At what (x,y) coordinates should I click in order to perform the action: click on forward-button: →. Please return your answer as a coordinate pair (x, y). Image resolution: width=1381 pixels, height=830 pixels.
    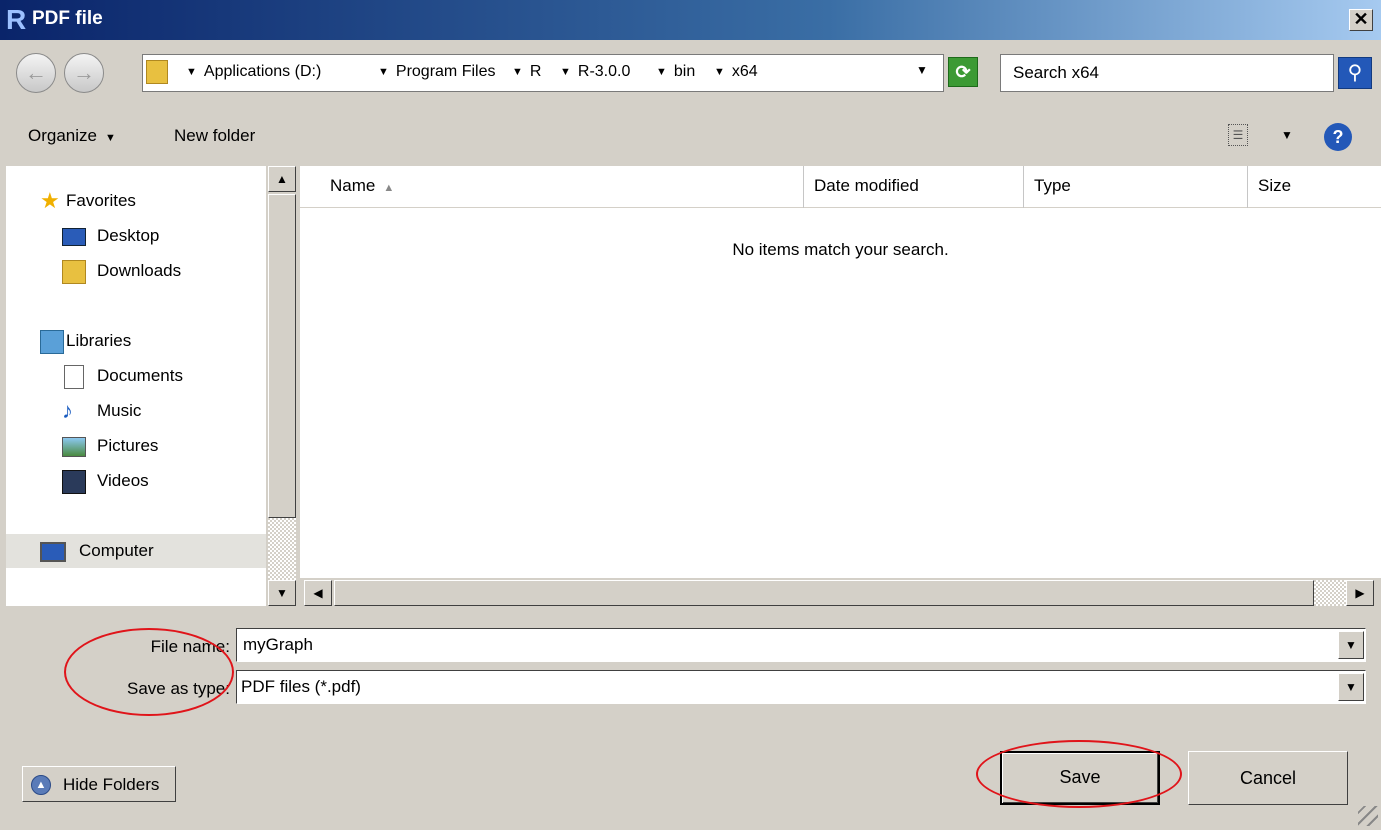
    Looking at the image, I should click on (84, 73).